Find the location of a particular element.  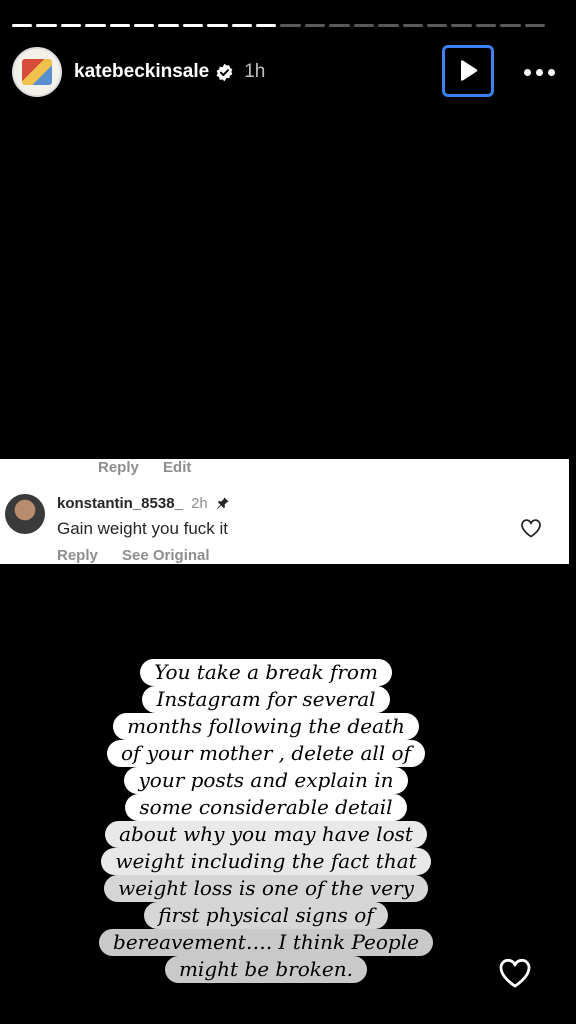

avatar-image is located at coordinates (37, 72).